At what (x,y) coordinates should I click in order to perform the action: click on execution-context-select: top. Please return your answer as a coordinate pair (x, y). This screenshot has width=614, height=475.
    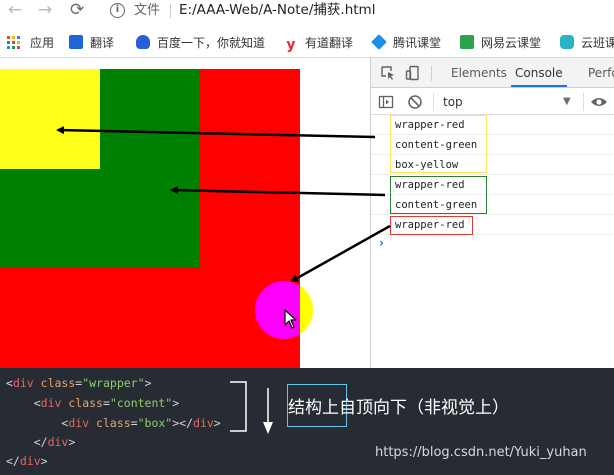
    Looking at the image, I should click on (453, 102).